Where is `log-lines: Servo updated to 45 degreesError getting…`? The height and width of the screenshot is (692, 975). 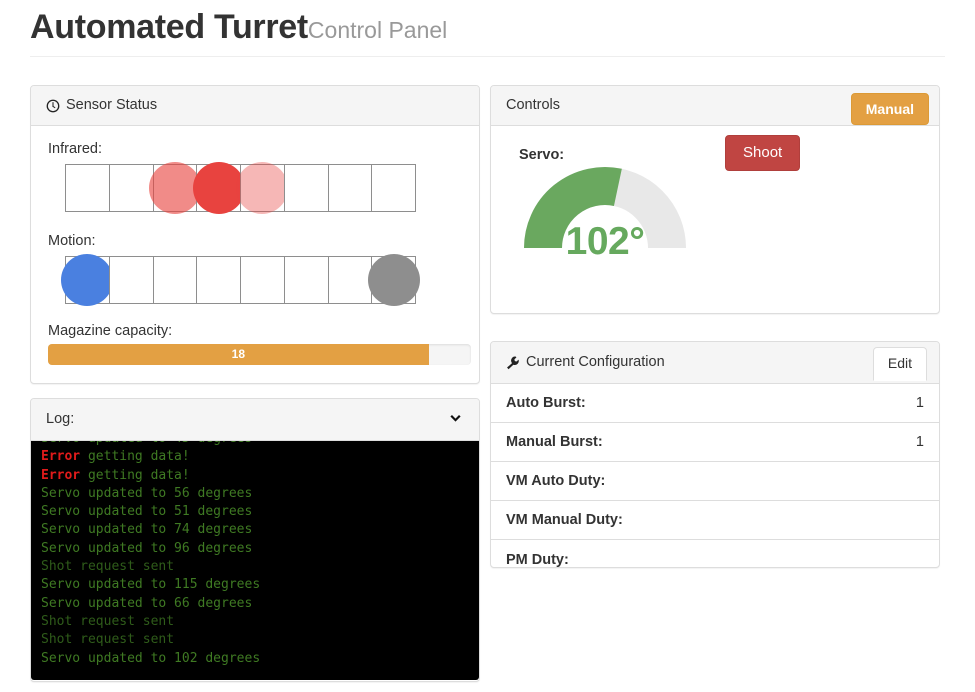
log-lines: Servo updated to 45 degreesError getting… is located at coordinates (260, 554).